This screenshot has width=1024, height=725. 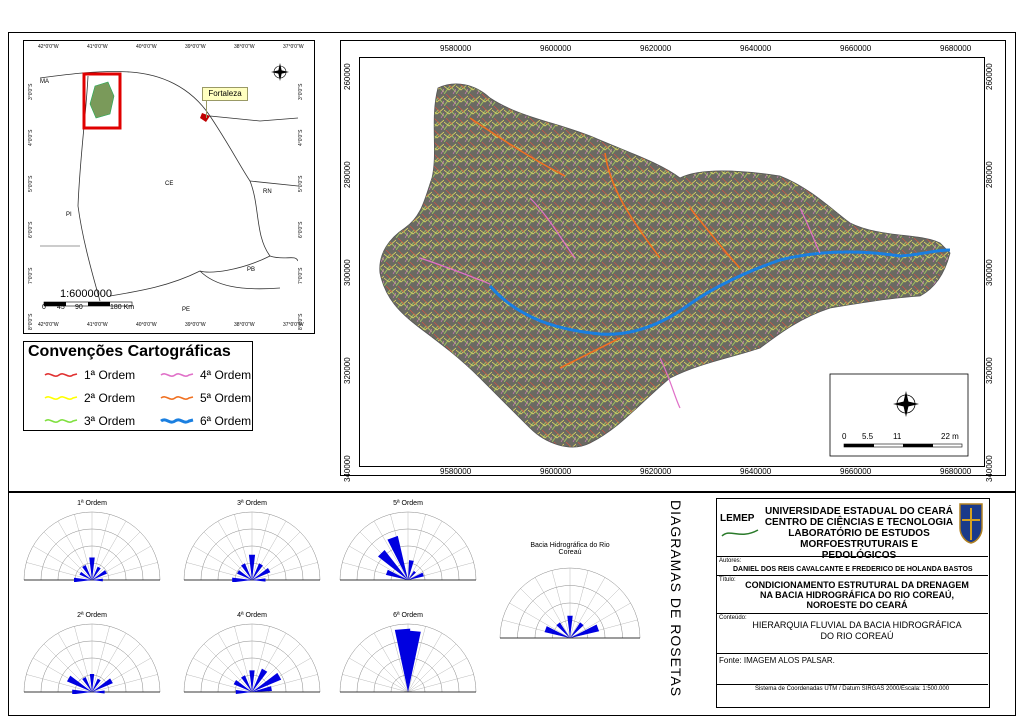 What do you see at coordinates (61, 307) in the screenshot?
I see `locator-scale-label: 45` at bounding box center [61, 307].